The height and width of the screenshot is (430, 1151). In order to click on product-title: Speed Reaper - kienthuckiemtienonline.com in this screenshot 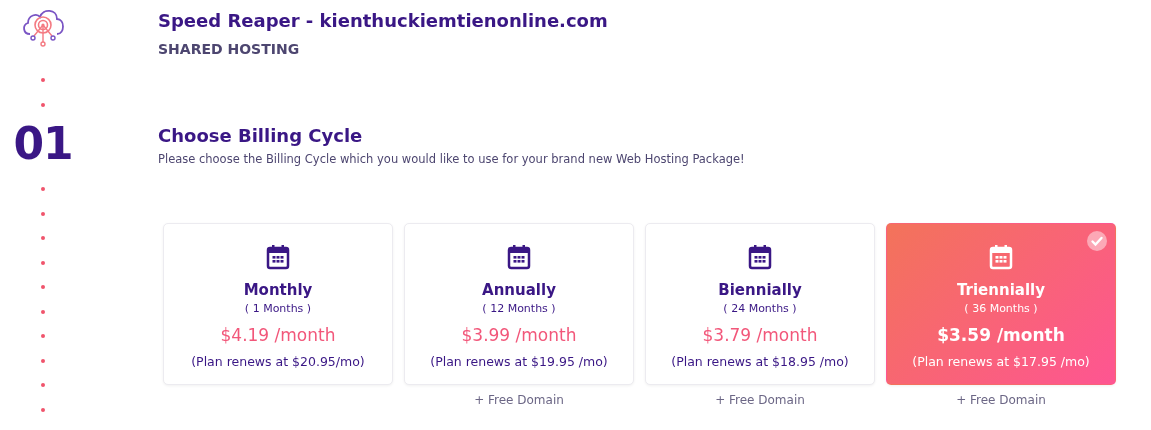, I will do `click(383, 21)`.